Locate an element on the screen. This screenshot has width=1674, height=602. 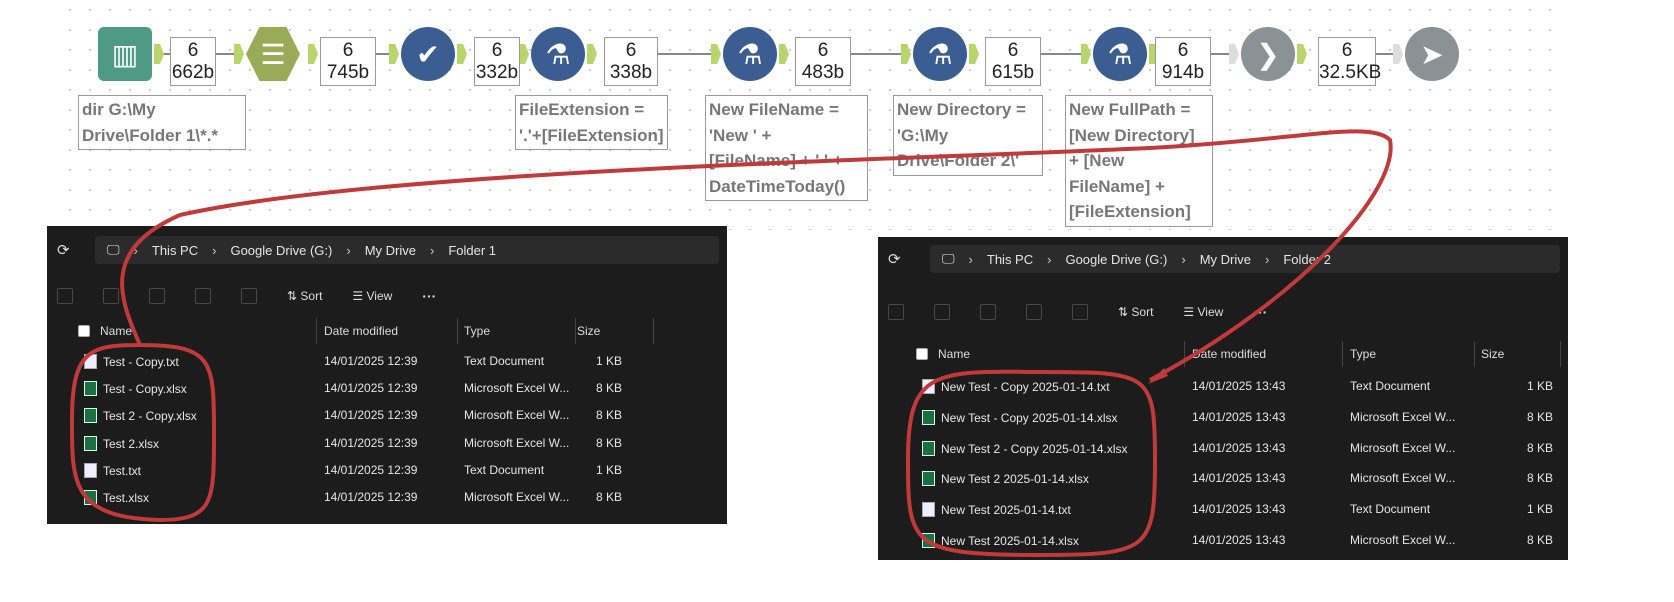
highlight-box-left is located at coordinates (143, 433).